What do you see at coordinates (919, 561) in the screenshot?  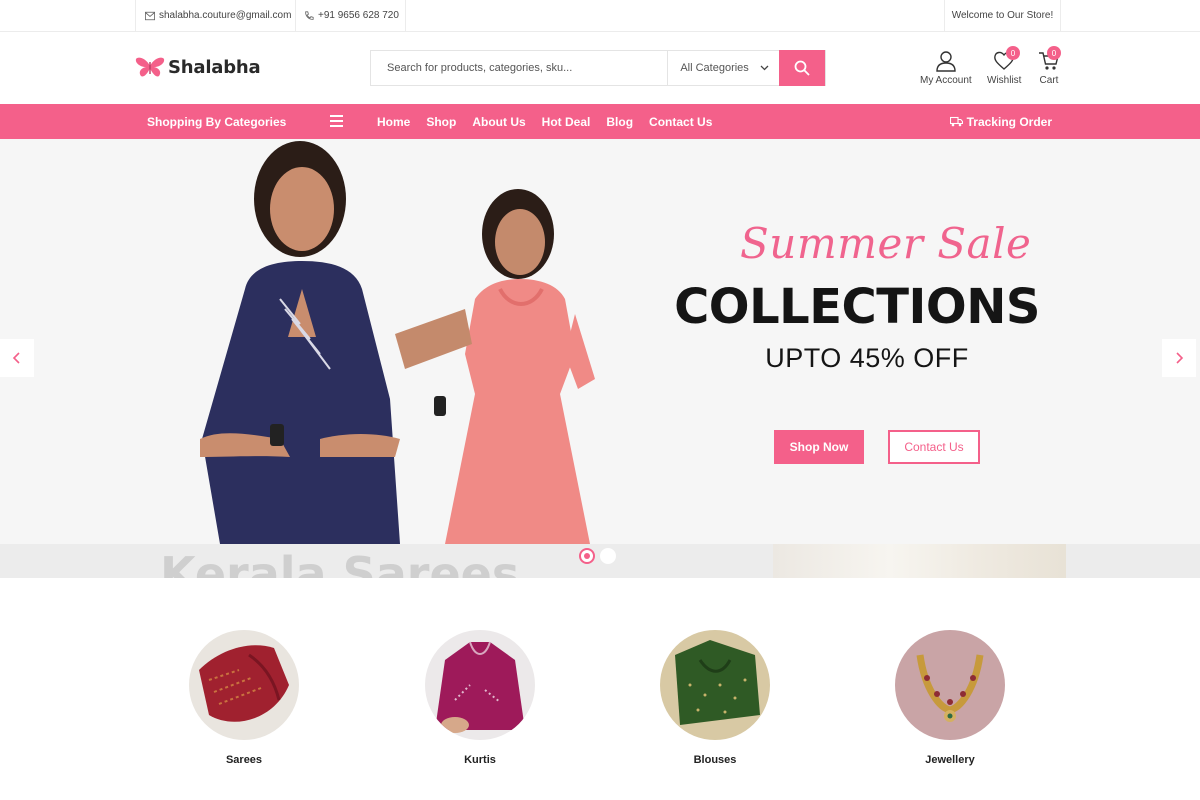 I see `next-slide-image` at bounding box center [919, 561].